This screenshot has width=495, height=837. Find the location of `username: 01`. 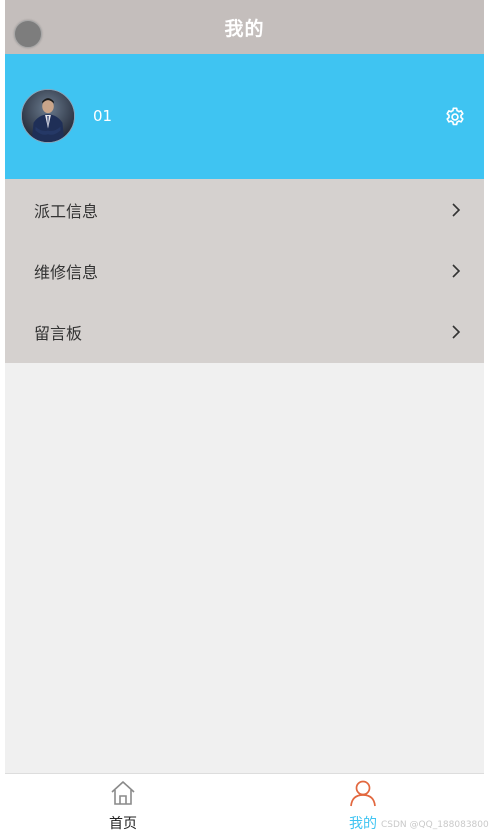

username: 01 is located at coordinates (103, 116).